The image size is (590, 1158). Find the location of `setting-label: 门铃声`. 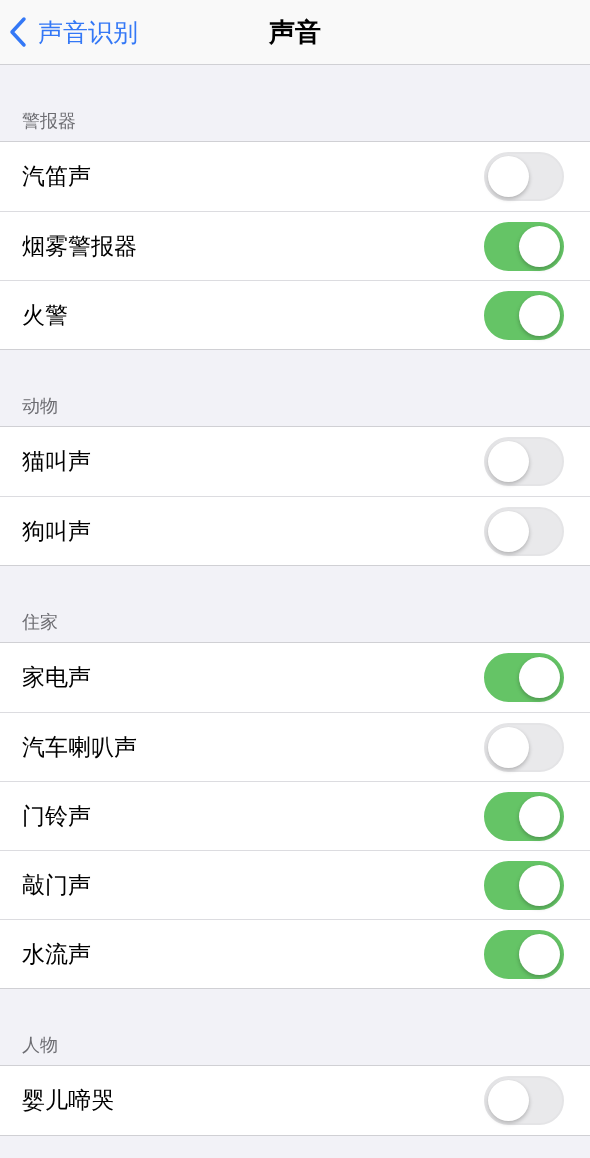

setting-label: 门铃声 is located at coordinates (56, 816).